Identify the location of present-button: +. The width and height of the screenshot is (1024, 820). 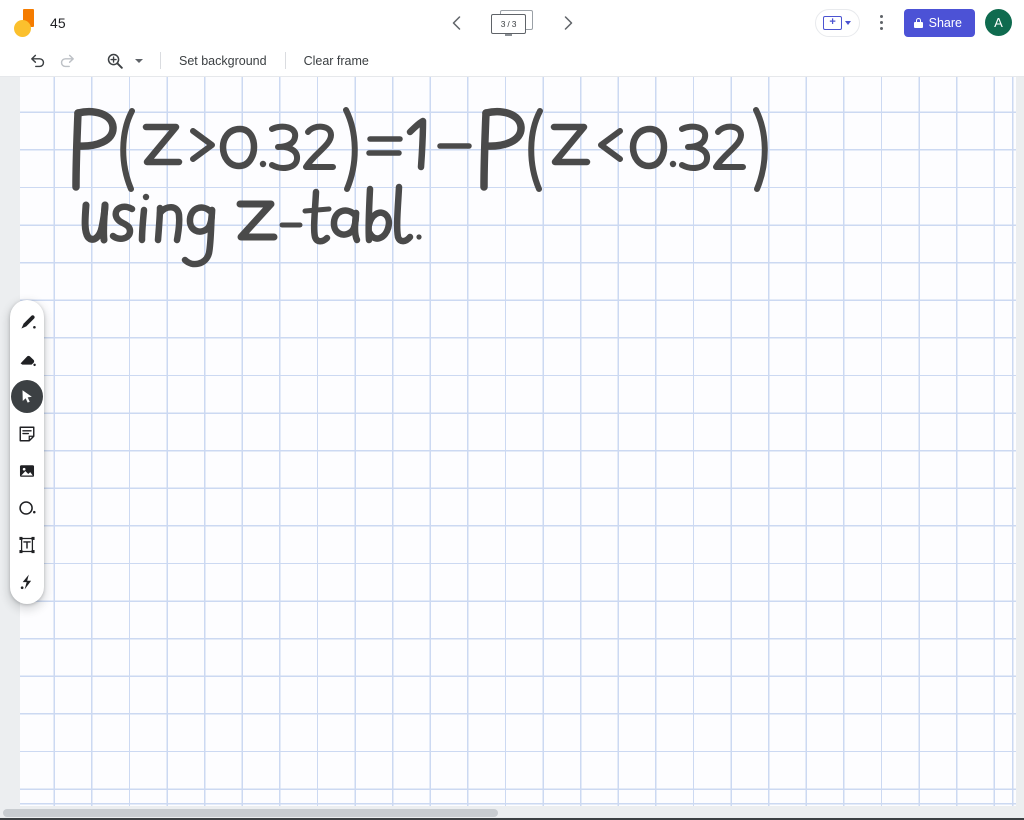
(837, 22).